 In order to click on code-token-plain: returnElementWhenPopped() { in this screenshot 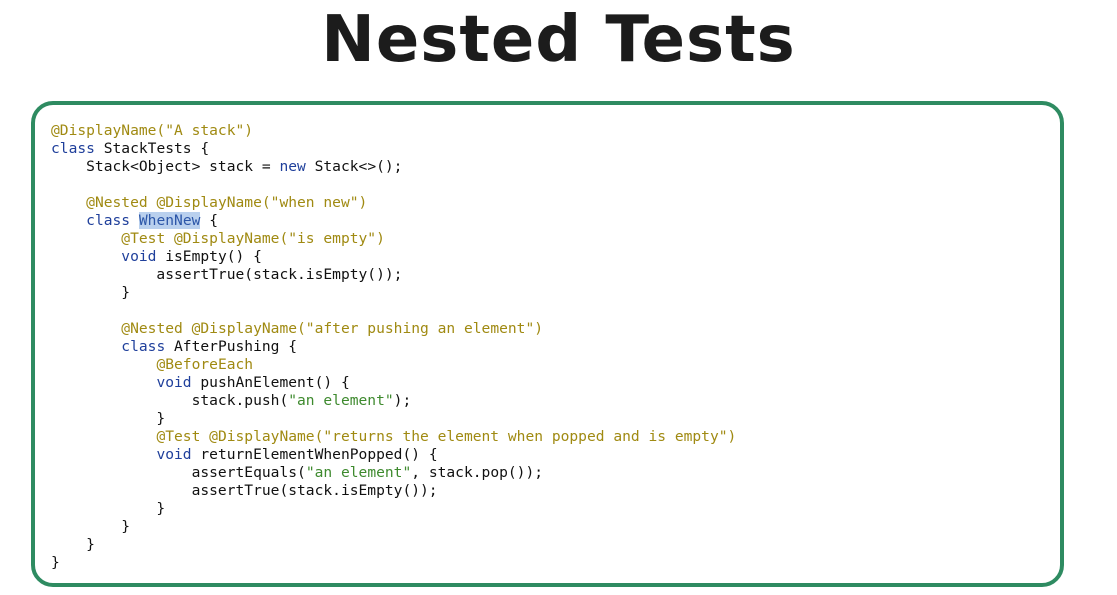, I will do `click(314, 454)`.